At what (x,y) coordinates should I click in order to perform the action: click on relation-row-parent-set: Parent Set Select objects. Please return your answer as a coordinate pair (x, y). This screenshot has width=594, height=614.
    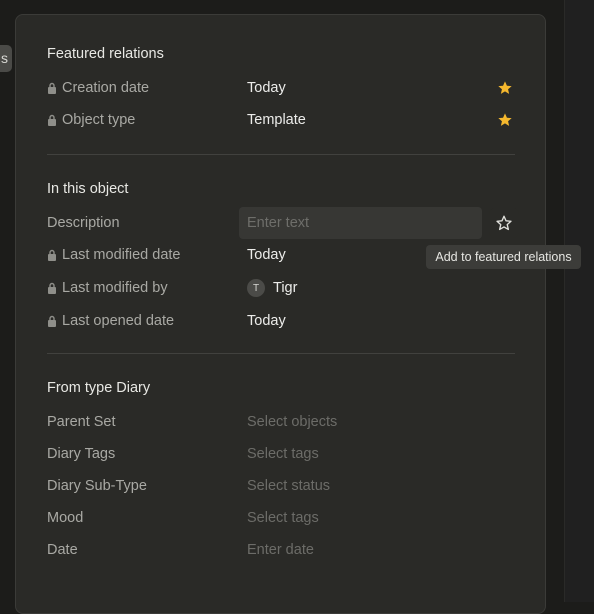
    Looking at the image, I should click on (282, 422).